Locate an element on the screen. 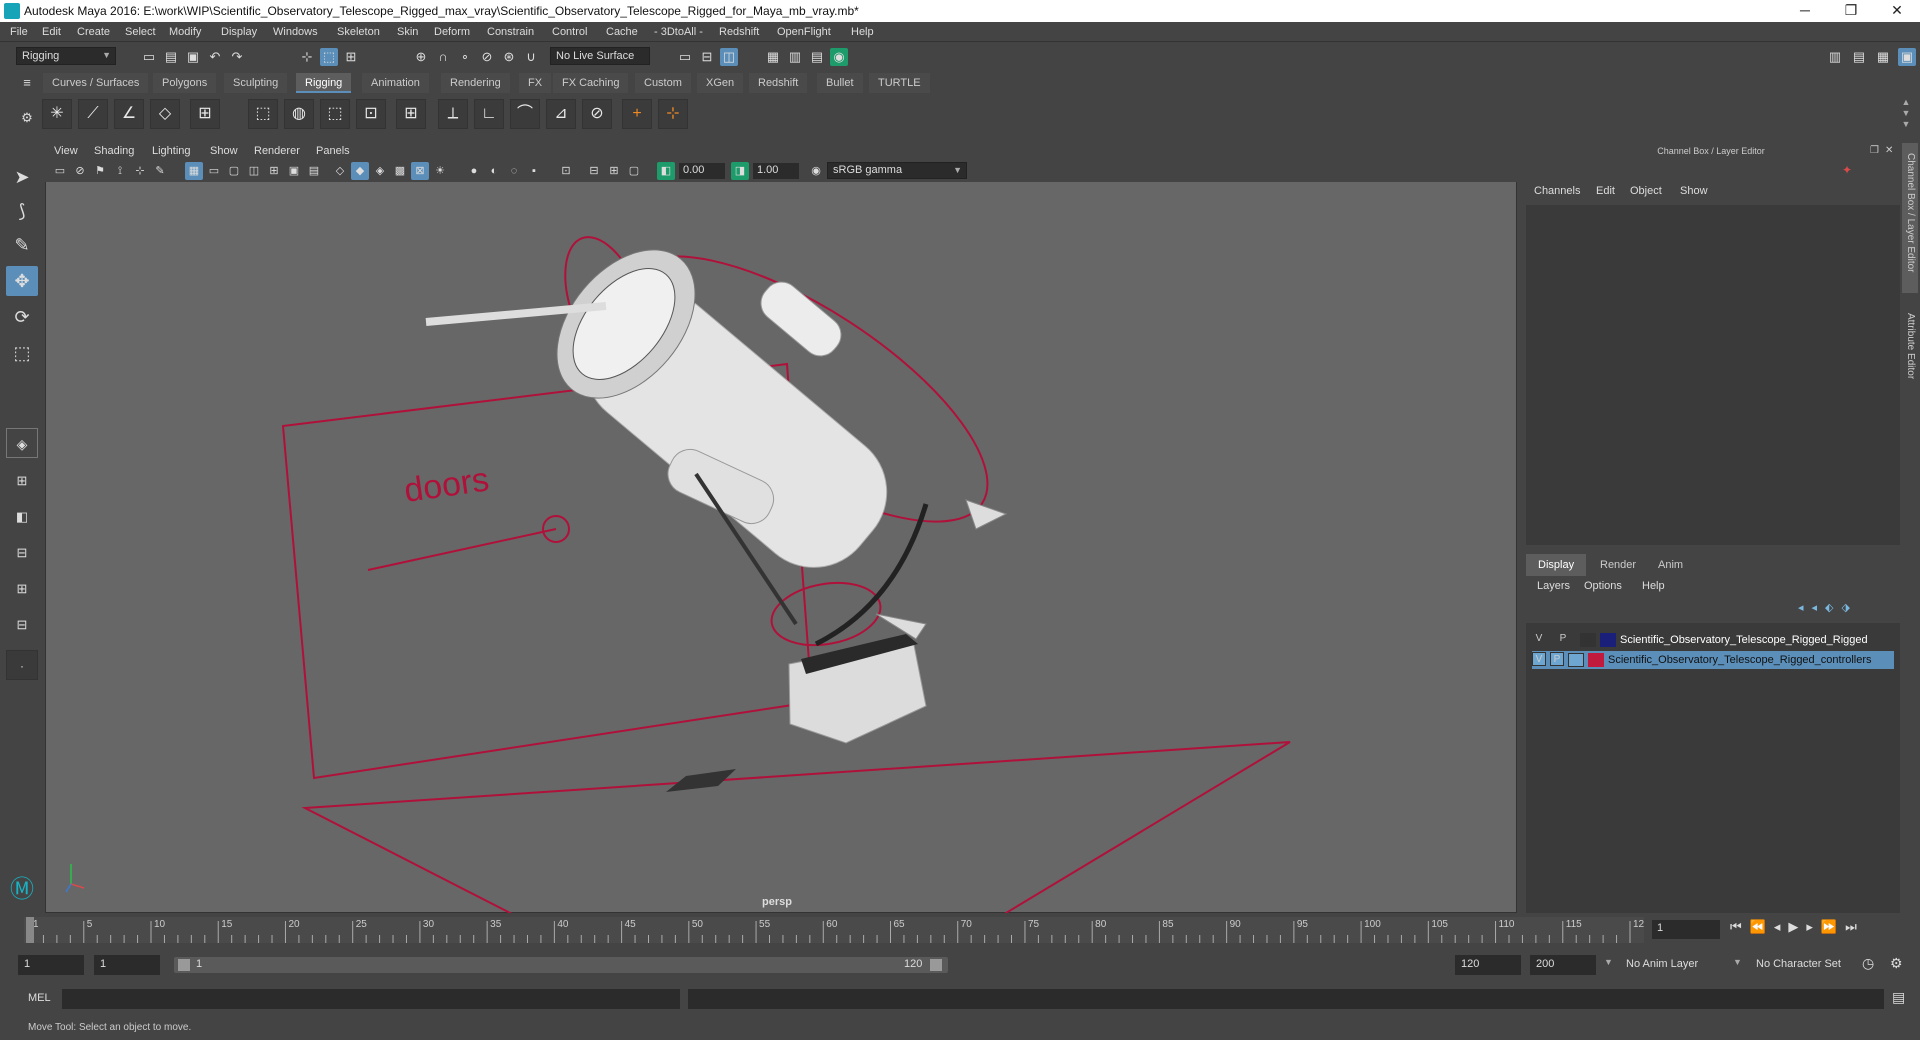 The image size is (1920, 1040). command-language-label: MEL is located at coordinates (39, 998).